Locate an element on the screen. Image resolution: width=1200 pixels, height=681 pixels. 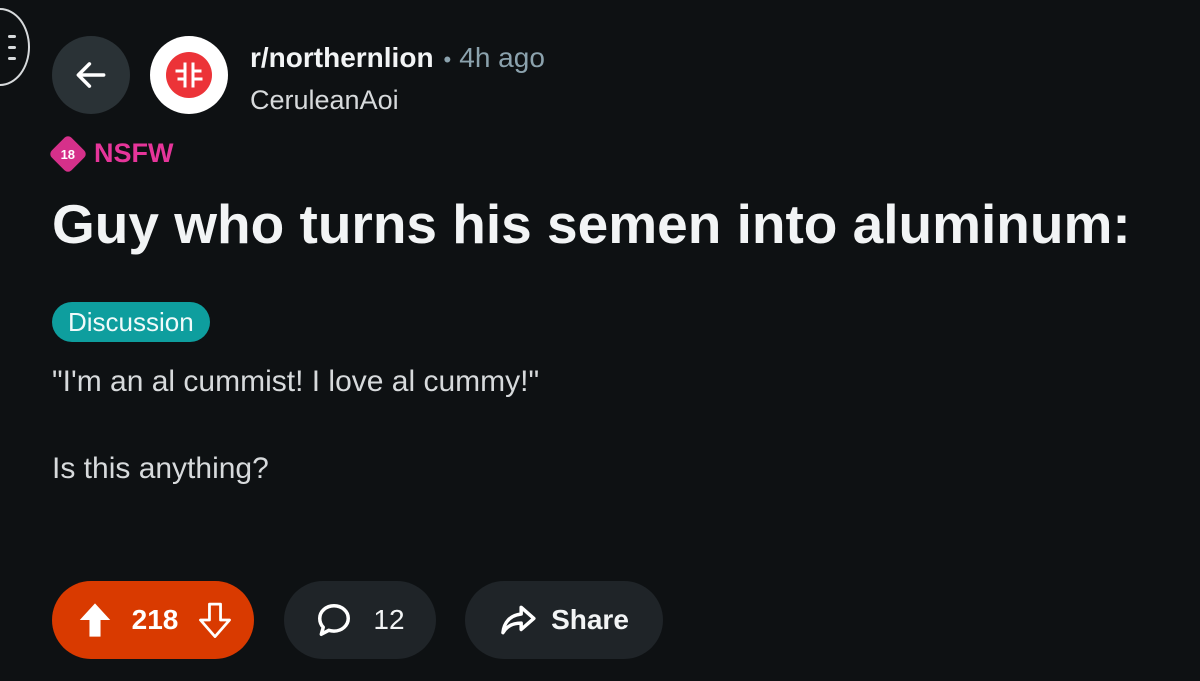
post-author: CeruleanAoi is located at coordinates (397, 100).